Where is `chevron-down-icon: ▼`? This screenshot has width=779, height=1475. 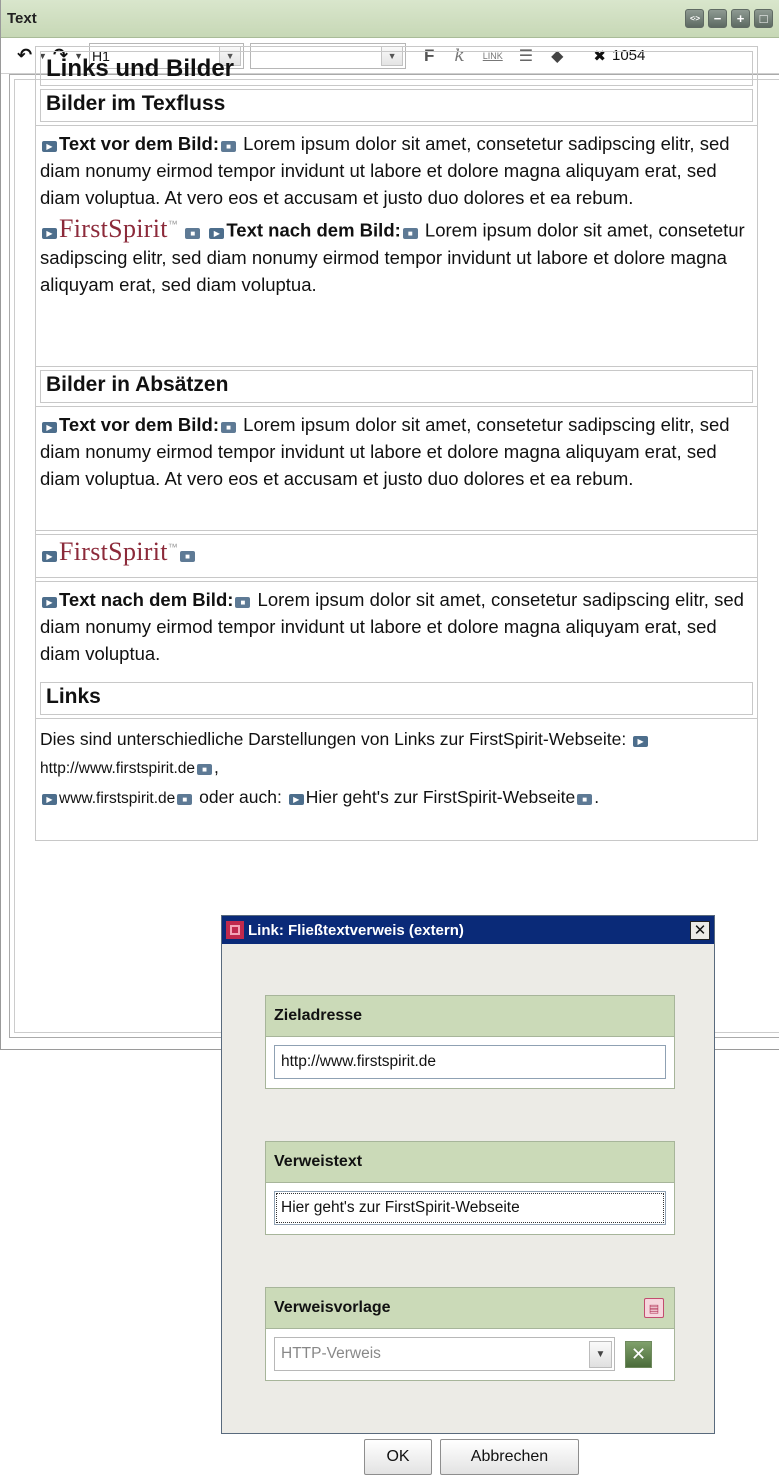 chevron-down-icon: ▼ is located at coordinates (600, 1354).